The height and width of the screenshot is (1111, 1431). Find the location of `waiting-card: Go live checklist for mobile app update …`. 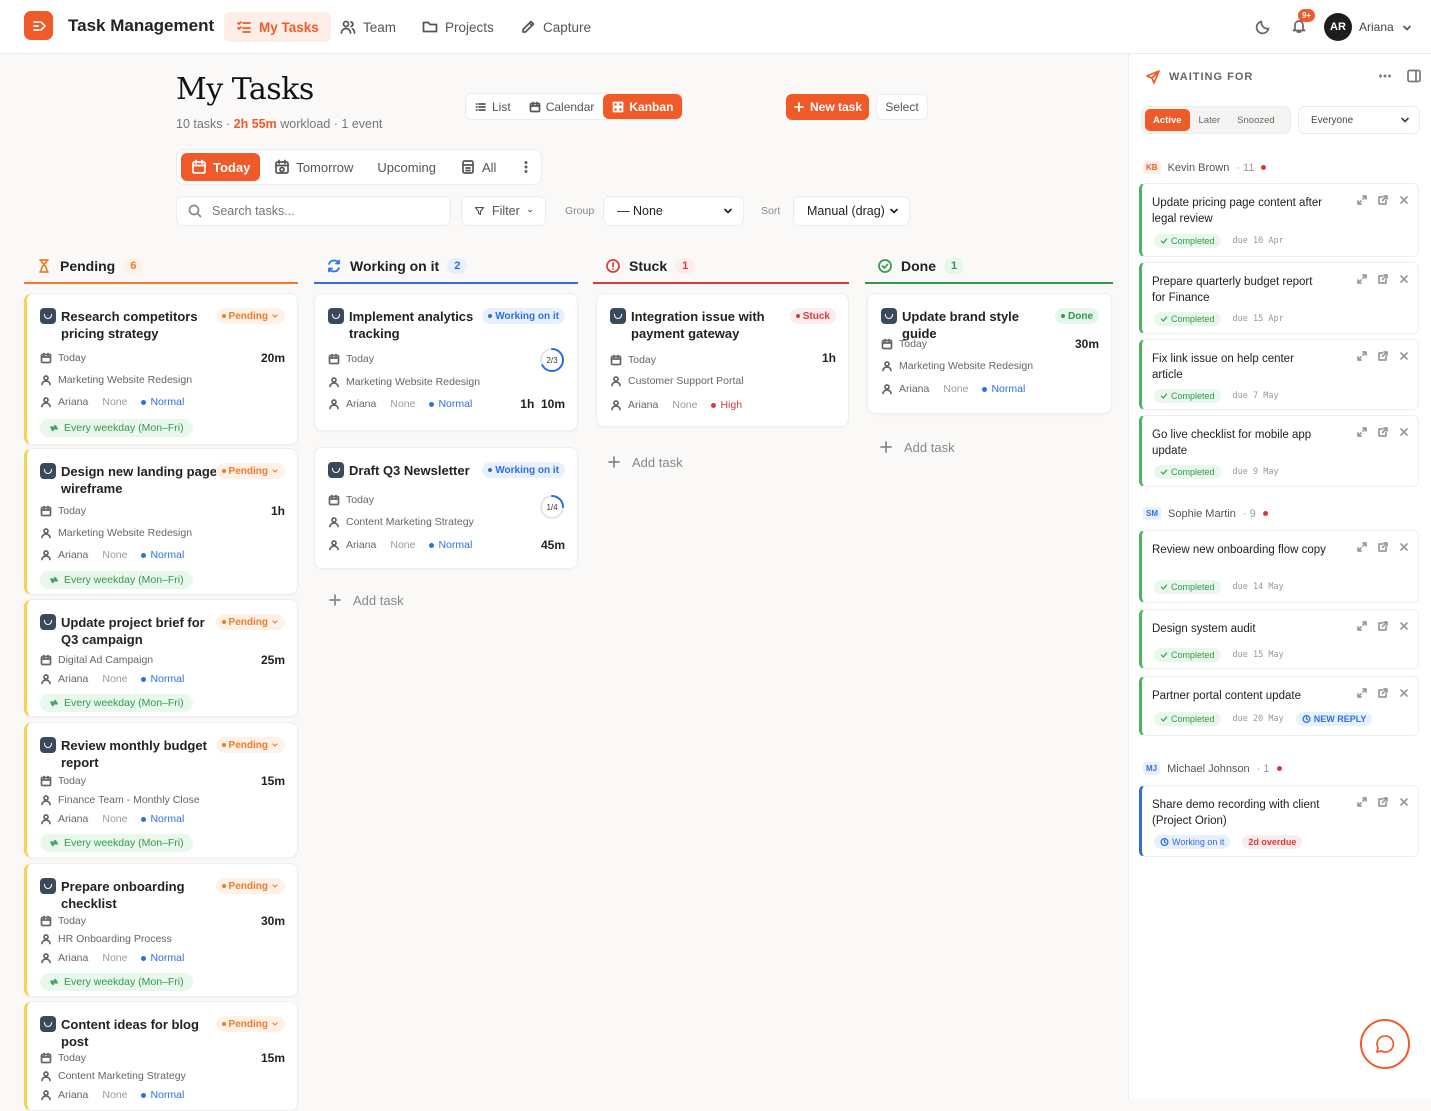

waiting-card: Go live checklist for mobile app update … is located at coordinates (1279, 451).